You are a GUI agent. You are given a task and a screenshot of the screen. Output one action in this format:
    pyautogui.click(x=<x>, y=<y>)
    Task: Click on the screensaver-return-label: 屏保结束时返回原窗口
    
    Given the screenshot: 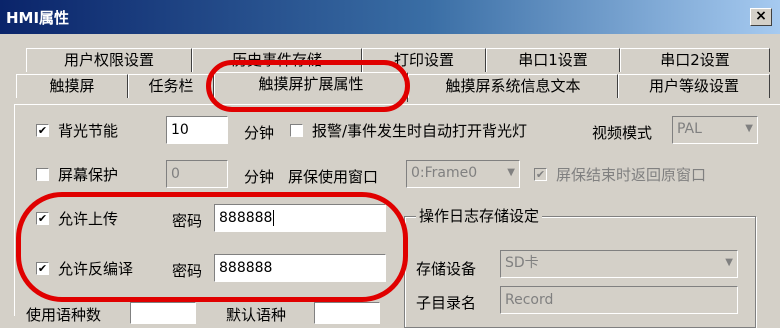 What is the action you would take?
    pyautogui.click(x=631, y=175)
    